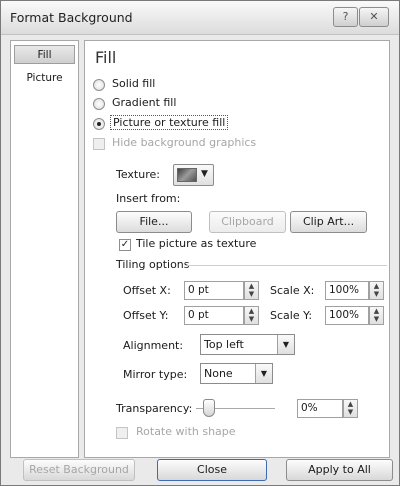  What do you see at coordinates (376, 290) in the screenshot?
I see `scale-x-spinner: ▲ ▼` at bounding box center [376, 290].